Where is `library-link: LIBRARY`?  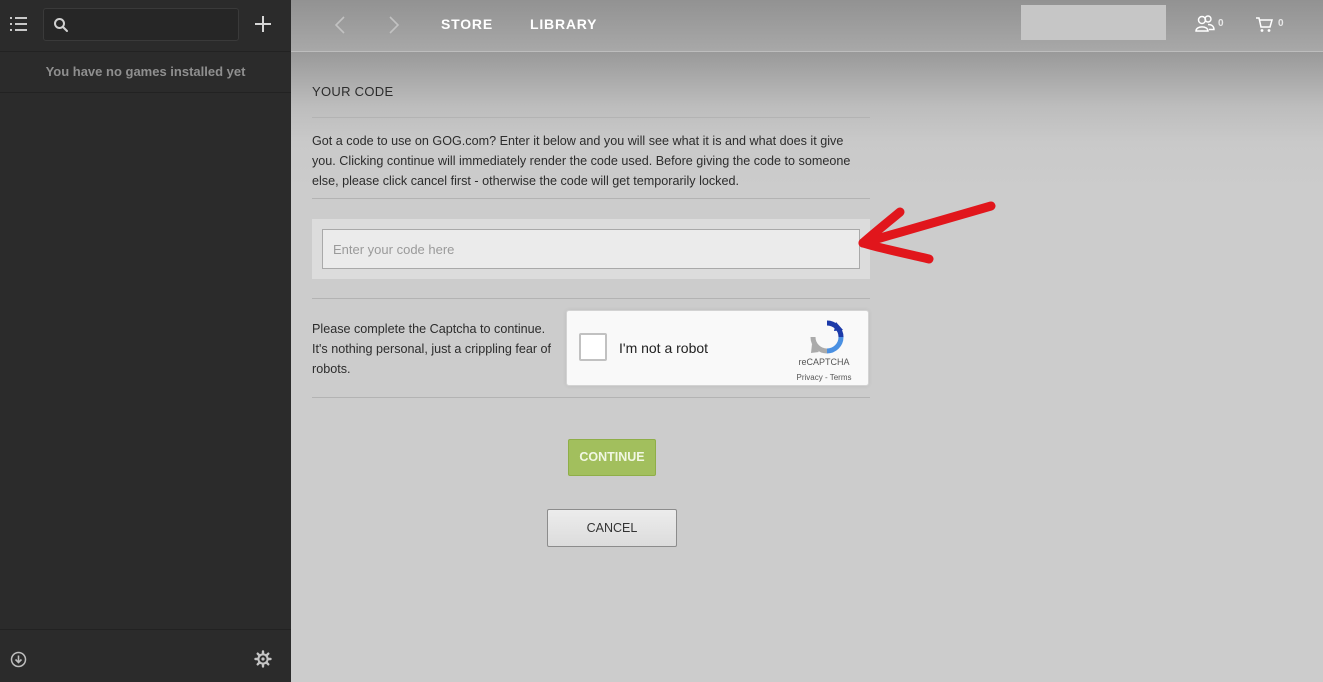 library-link: LIBRARY is located at coordinates (563, 24).